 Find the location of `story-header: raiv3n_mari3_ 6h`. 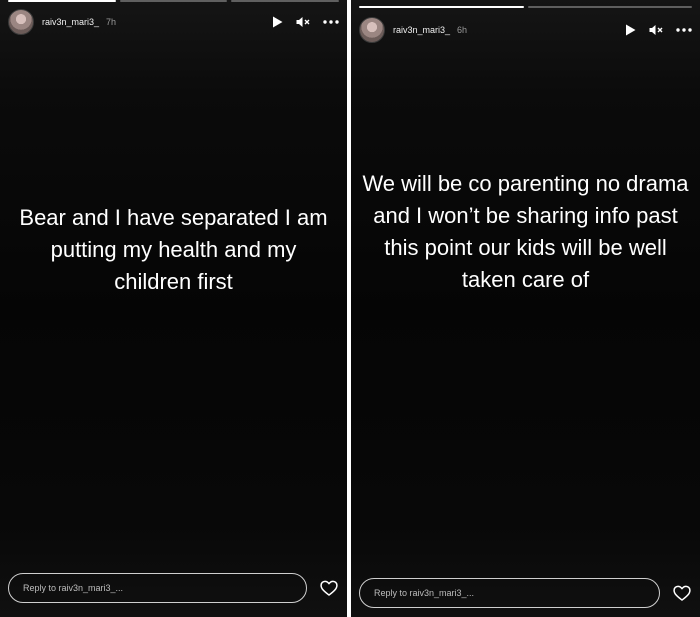

story-header: raiv3n_mari3_ 6h is located at coordinates (525, 30).